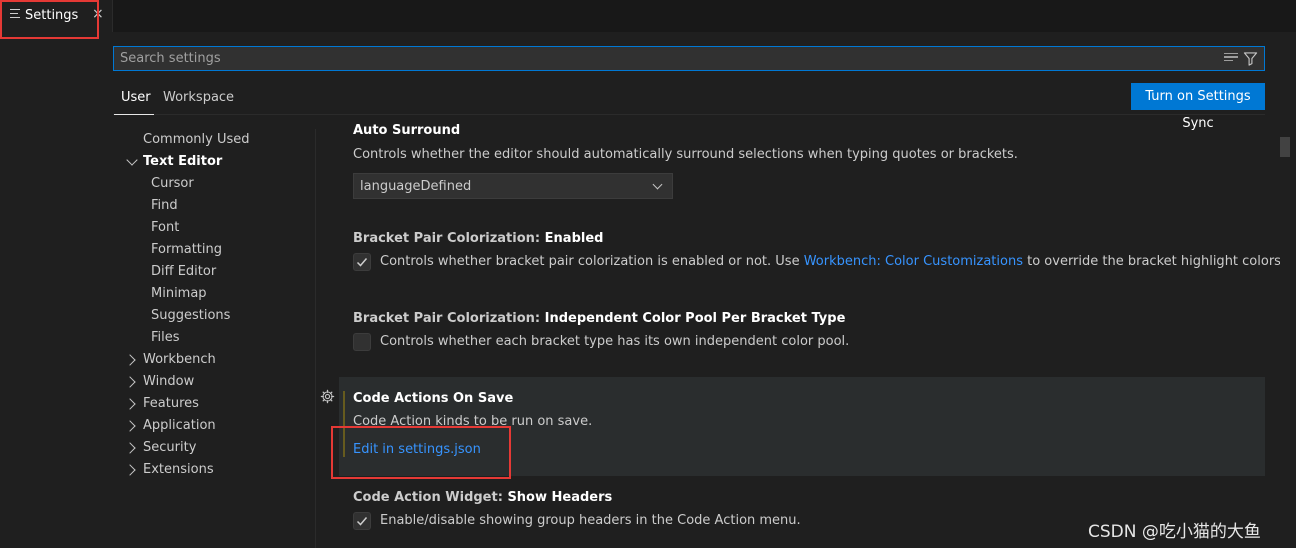  What do you see at coordinates (164, 206) in the screenshot?
I see `toc-item-find: Find` at bounding box center [164, 206].